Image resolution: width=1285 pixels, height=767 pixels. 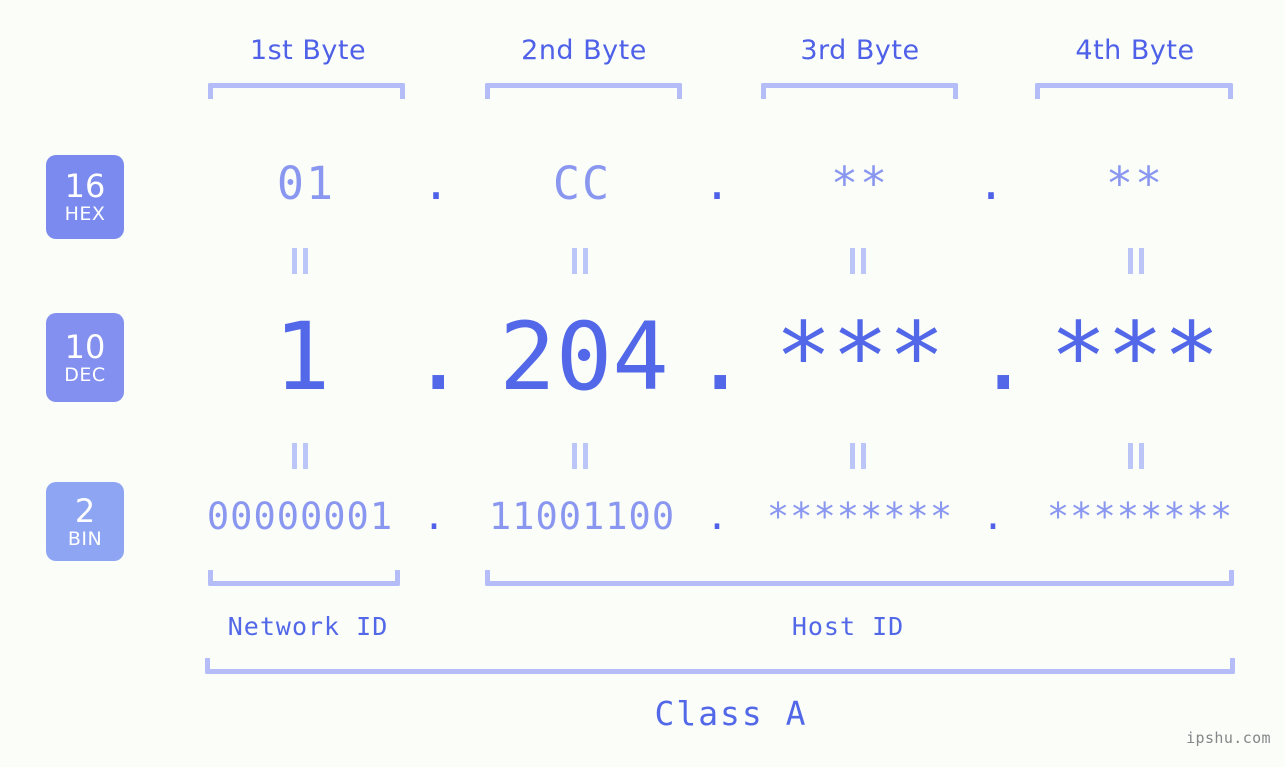 I want to click on network-id-label: Network ID, so click(x=308, y=626).